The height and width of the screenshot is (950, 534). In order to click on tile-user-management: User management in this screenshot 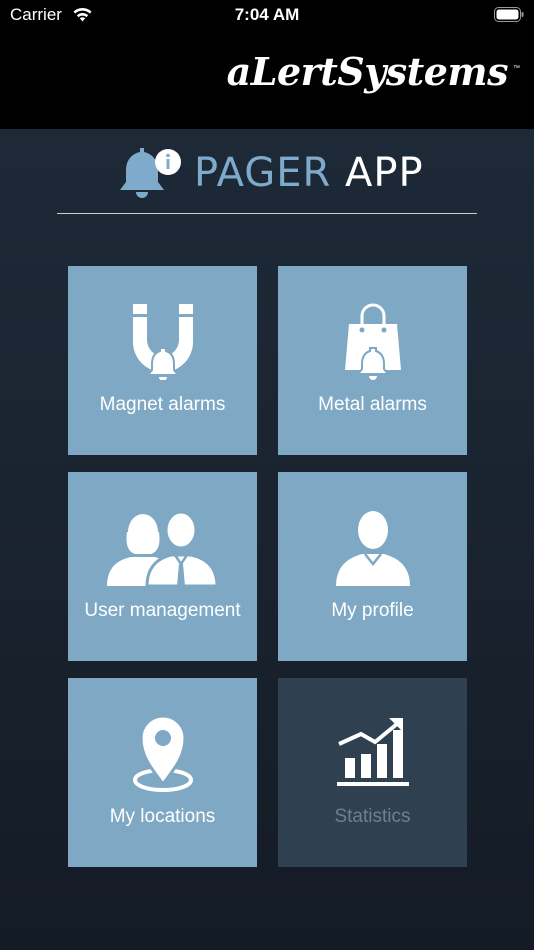, I will do `click(162, 566)`.